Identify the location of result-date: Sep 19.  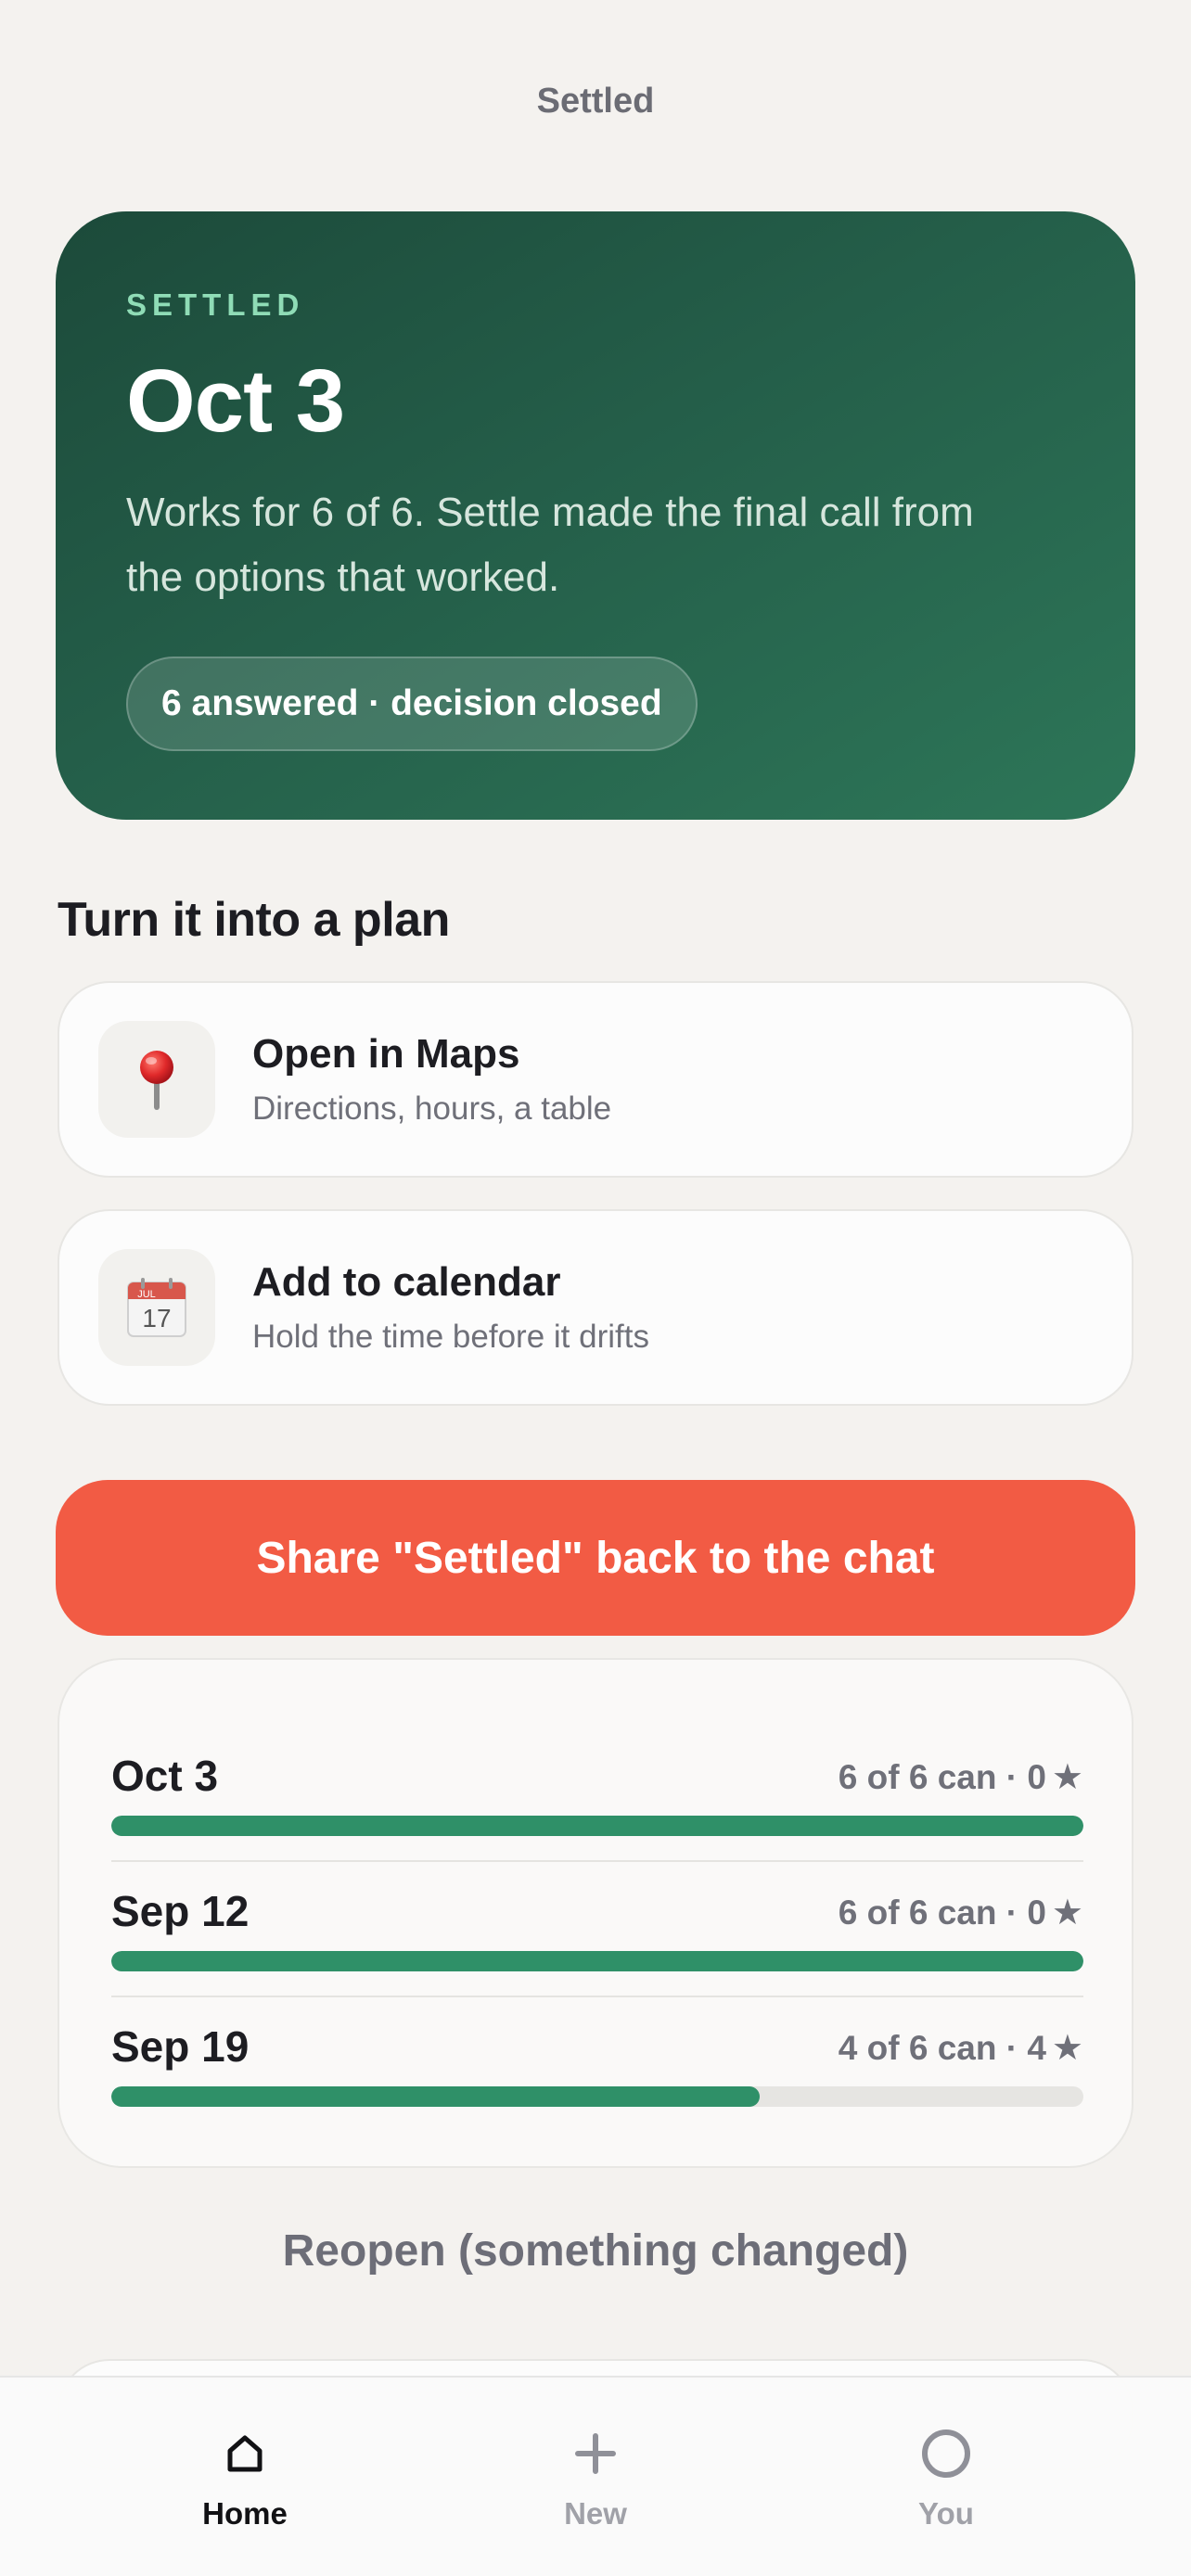
(180, 2047).